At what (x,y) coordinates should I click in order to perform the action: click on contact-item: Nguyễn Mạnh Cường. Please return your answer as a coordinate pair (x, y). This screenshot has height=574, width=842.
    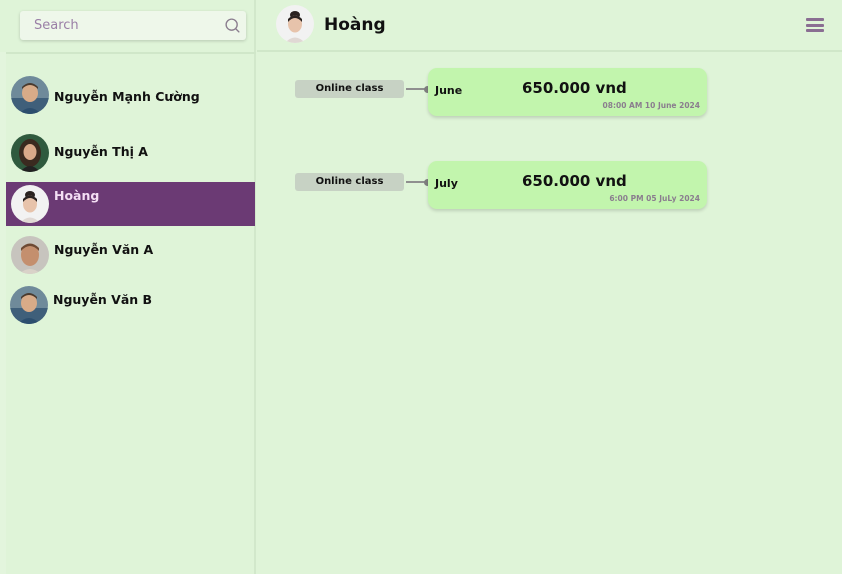
    Looking at the image, I should click on (130, 96).